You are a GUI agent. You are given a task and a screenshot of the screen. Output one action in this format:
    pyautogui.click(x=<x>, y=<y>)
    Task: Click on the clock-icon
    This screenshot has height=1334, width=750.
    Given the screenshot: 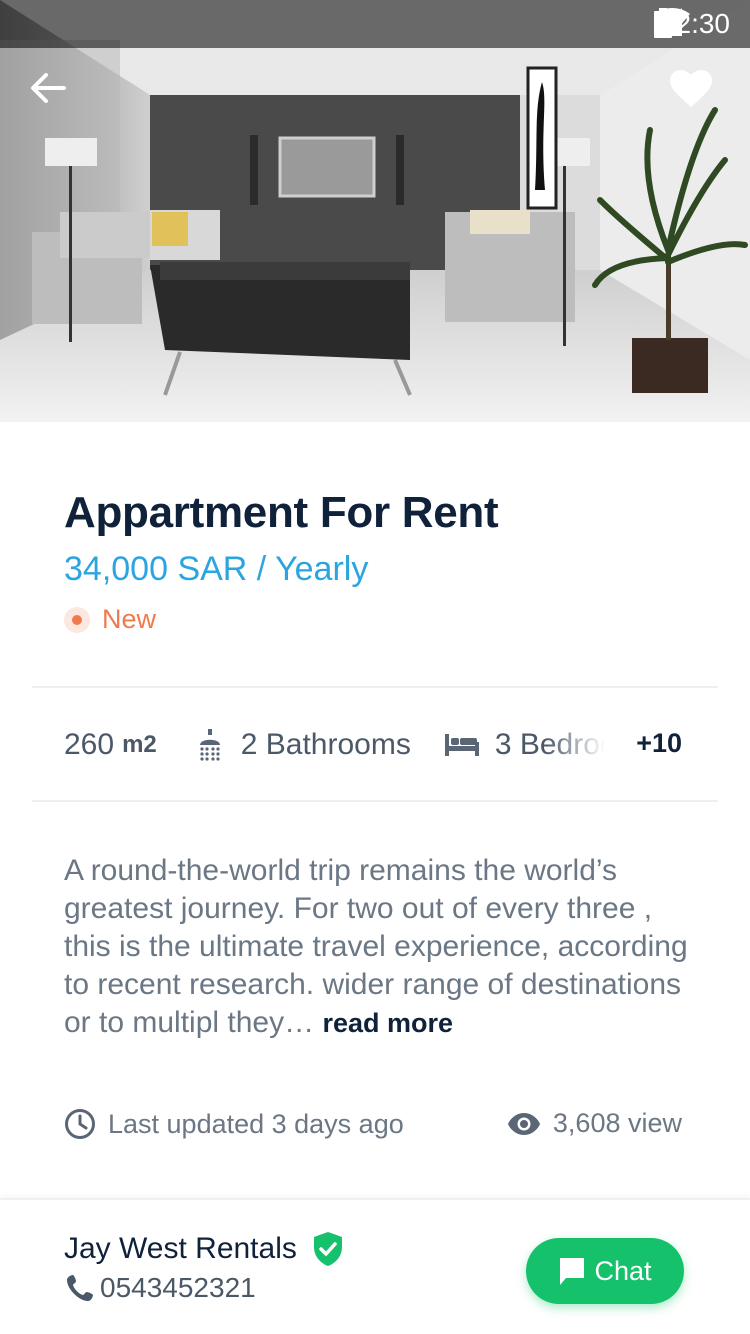 What is the action you would take?
    pyautogui.click(x=80, y=1124)
    